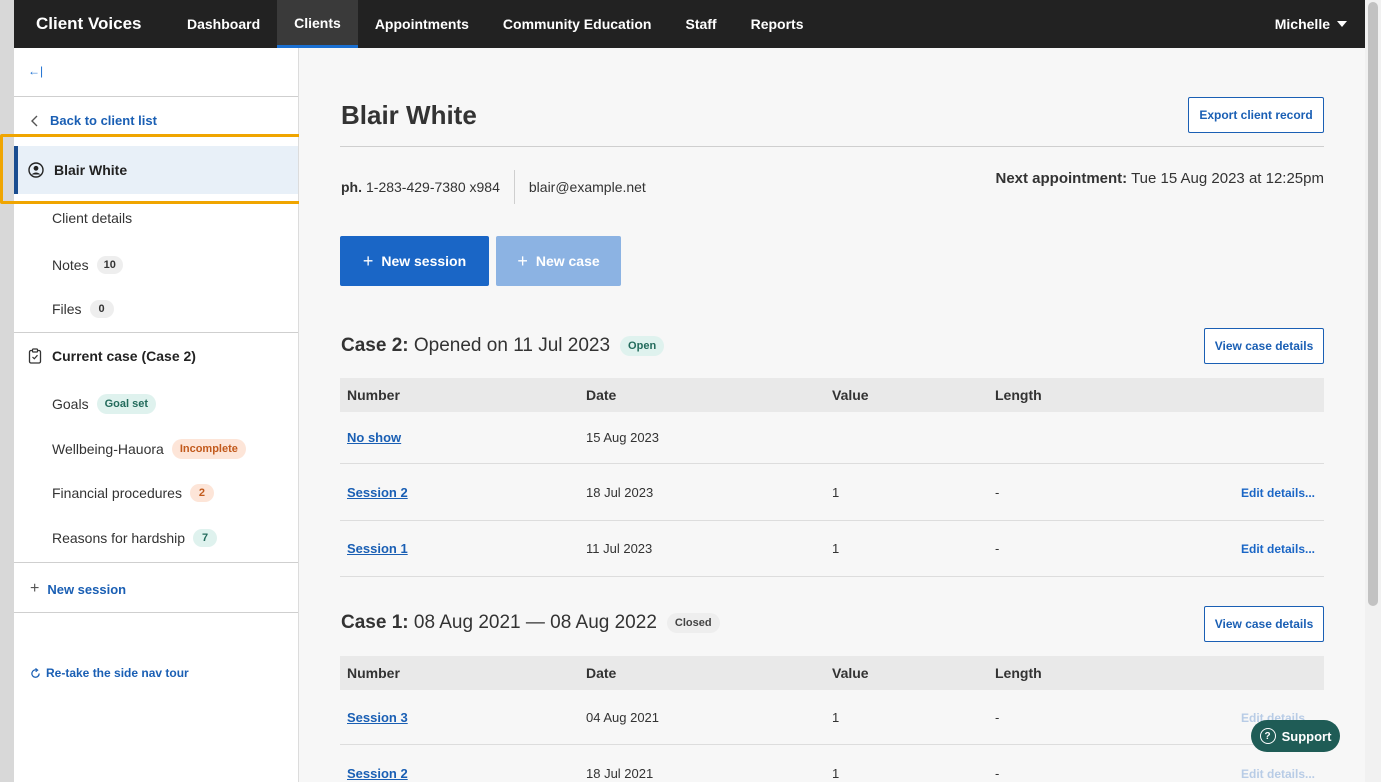 The width and height of the screenshot is (1381, 782). Describe the element at coordinates (1227, 178) in the screenshot. I see `next-appointment-value: Tue 15 Aug 2023 at 12:25pm` at that location.